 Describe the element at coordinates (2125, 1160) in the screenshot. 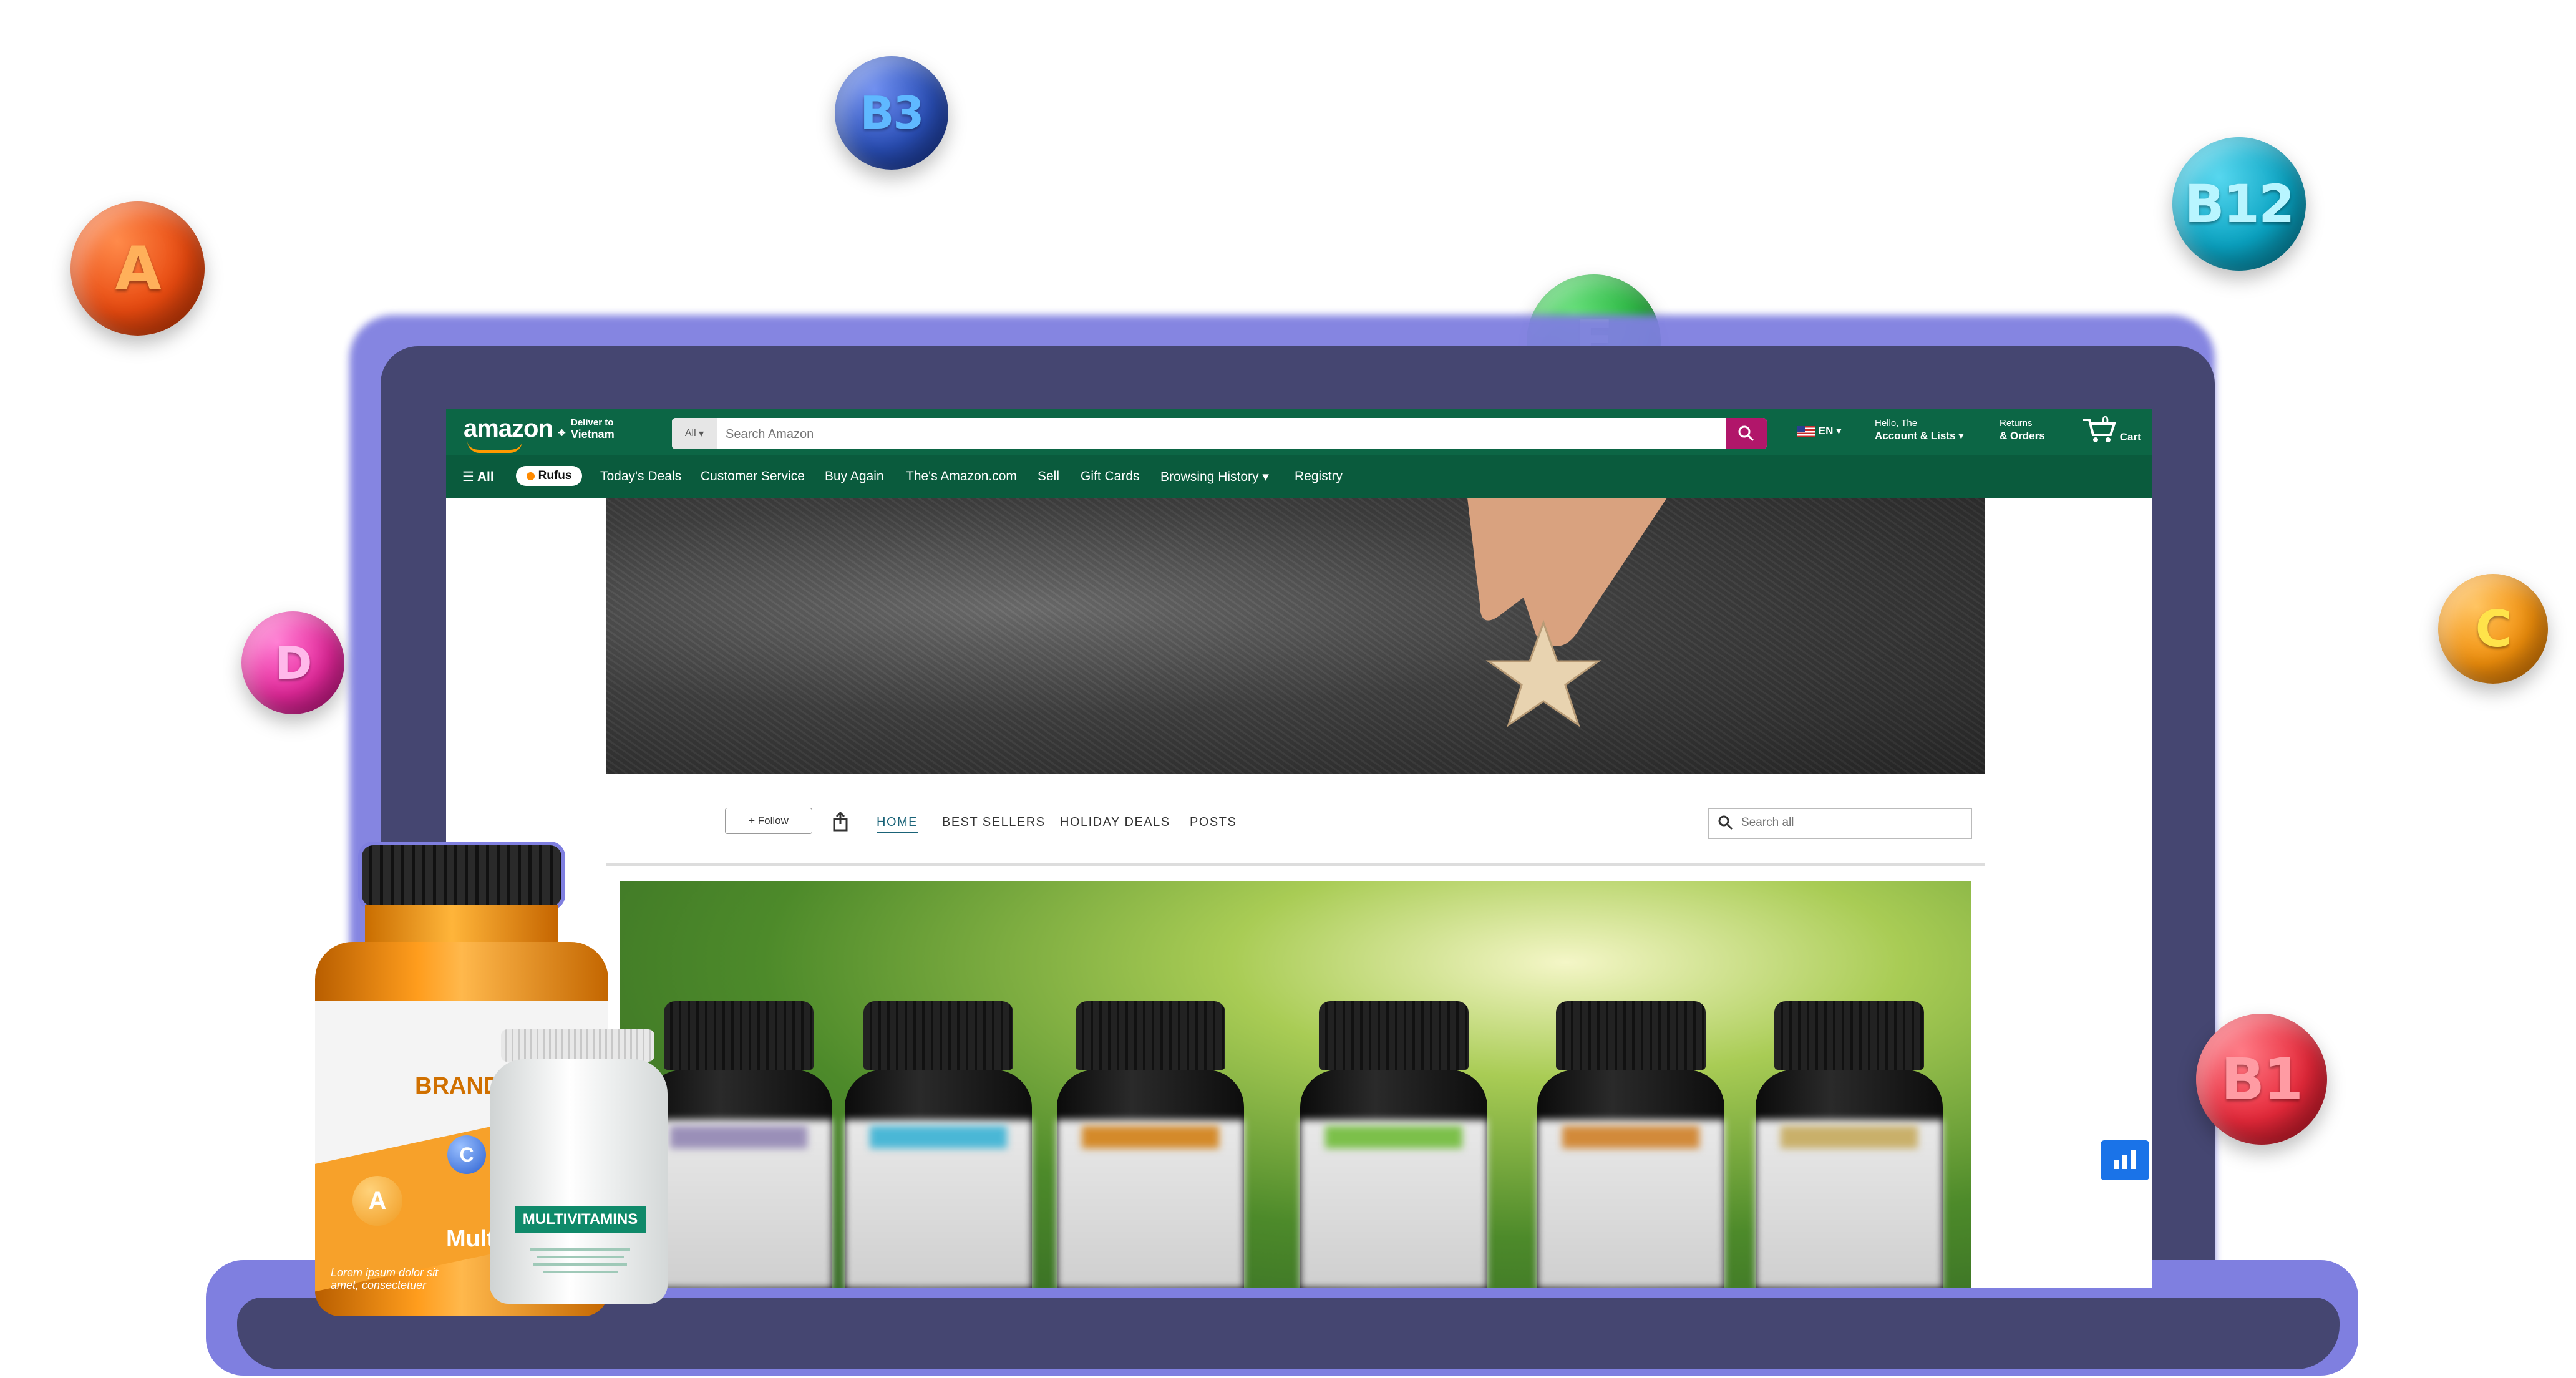

I see `analytics-widget-button` at that location.